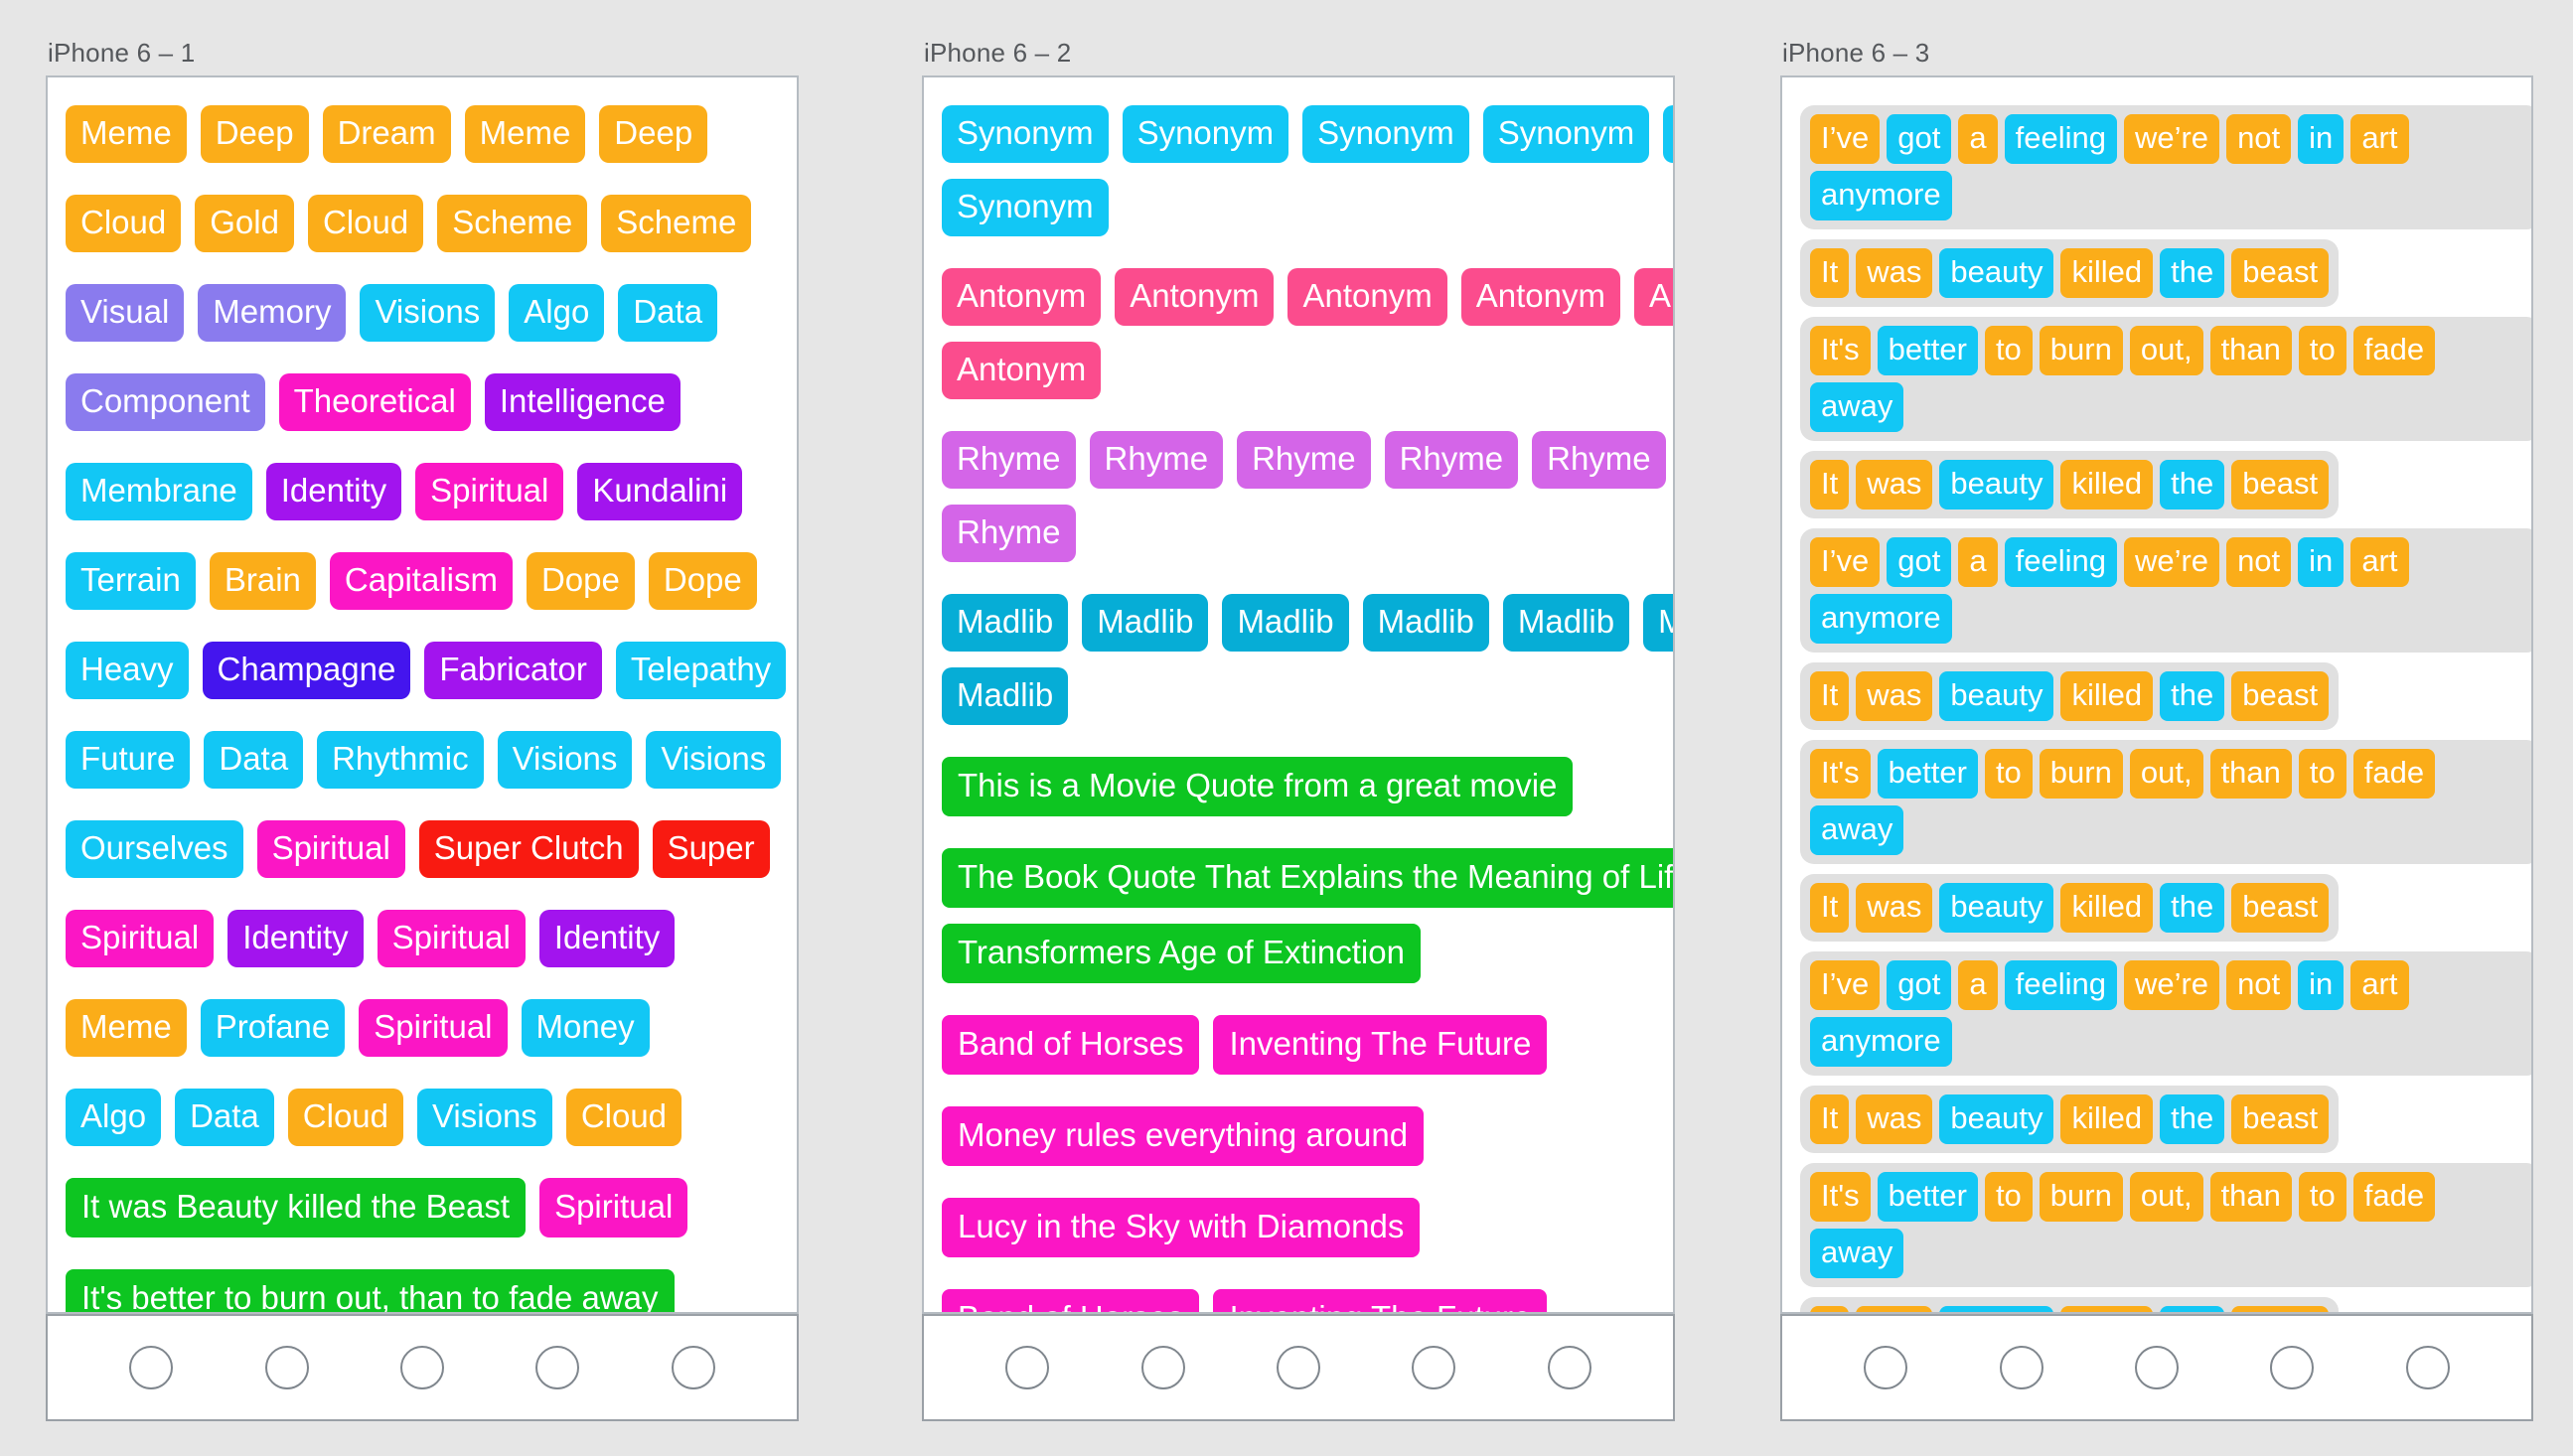 This screenshot has height=1456, width=2573. I want to click on word-chip: feeling, so click(2060, 139).